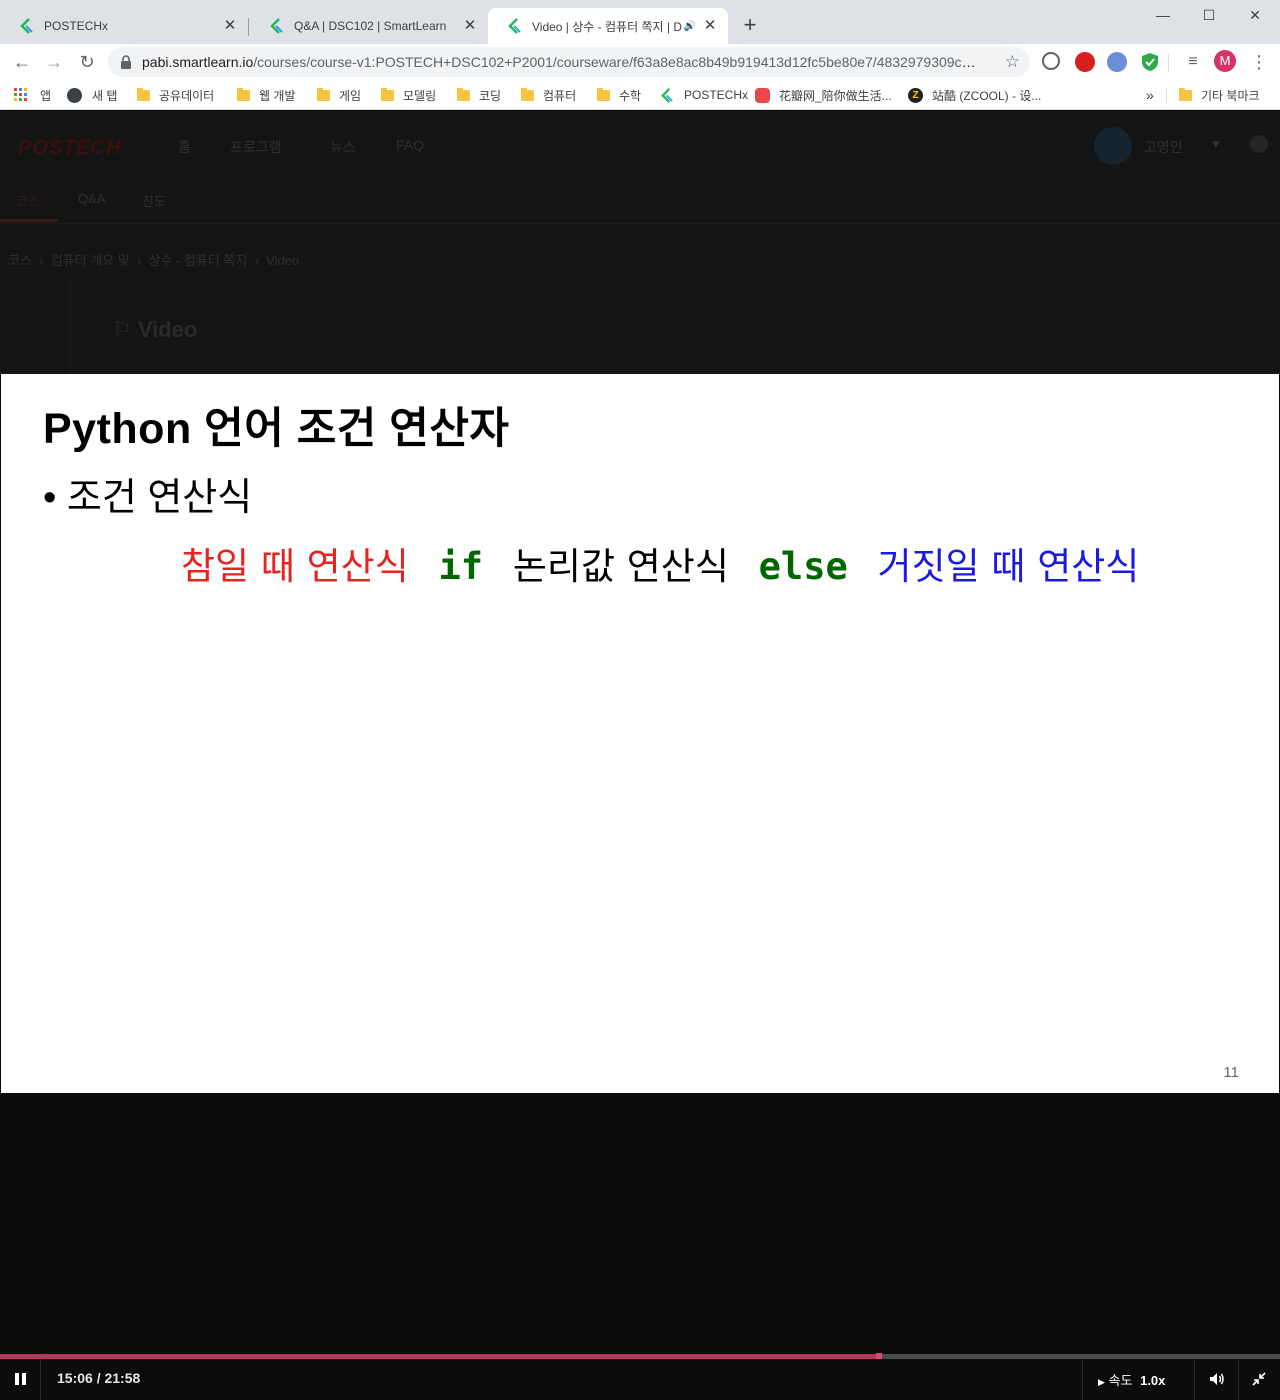 The width and height of the screenshot is (1280, 1400). What do you see at coordinates (197, 260) in the screenshot?
I see `breadcrumb-item: 상수 - 컴퓨터 쪽지` at bounding box center [197, 260].